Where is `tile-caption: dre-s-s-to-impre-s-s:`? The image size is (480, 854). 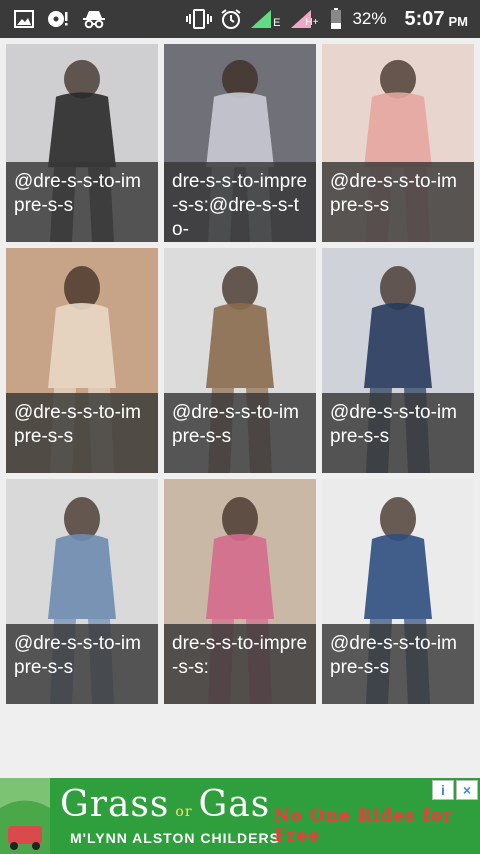
tile-caption: dre-s-s-to-impre-s-s: is located at coordinates (240, 664).